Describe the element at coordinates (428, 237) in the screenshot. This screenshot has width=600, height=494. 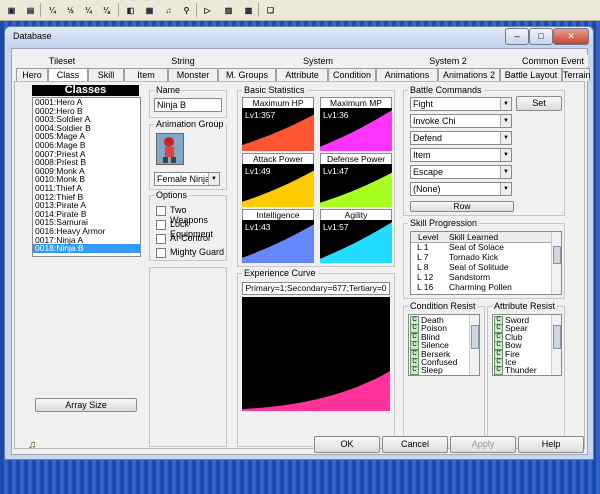
I see `level-column-header: Level` at that location.